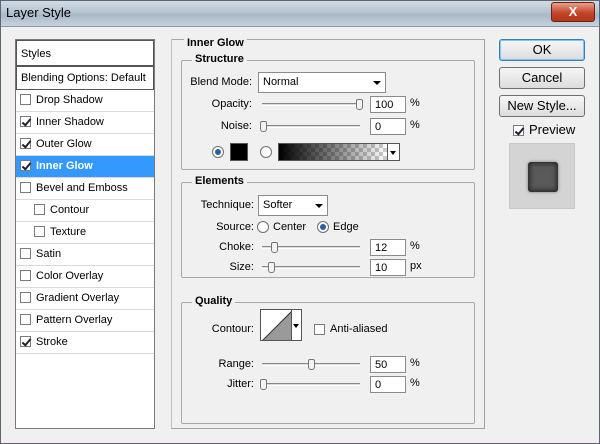 The image size is (600, 444). Describe the element at coordinates (542, 176) in the screenshot. I see `style-preview` at that location.